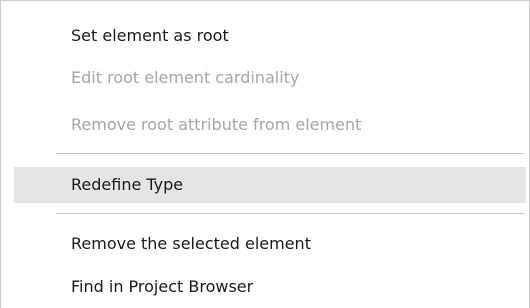 This screenshot has height=308, width=530. I want to click on menu-item-set-element-as-root: Set element as root, so click(265, 36).